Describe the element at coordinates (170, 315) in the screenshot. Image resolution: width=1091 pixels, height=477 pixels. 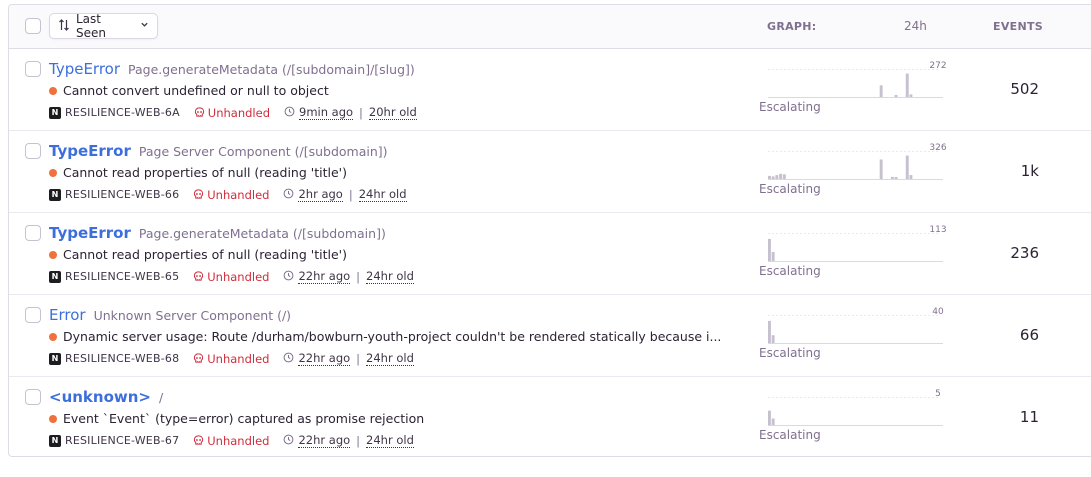
I see `issue-title: Error Unknown Server Component (/)` at that location.